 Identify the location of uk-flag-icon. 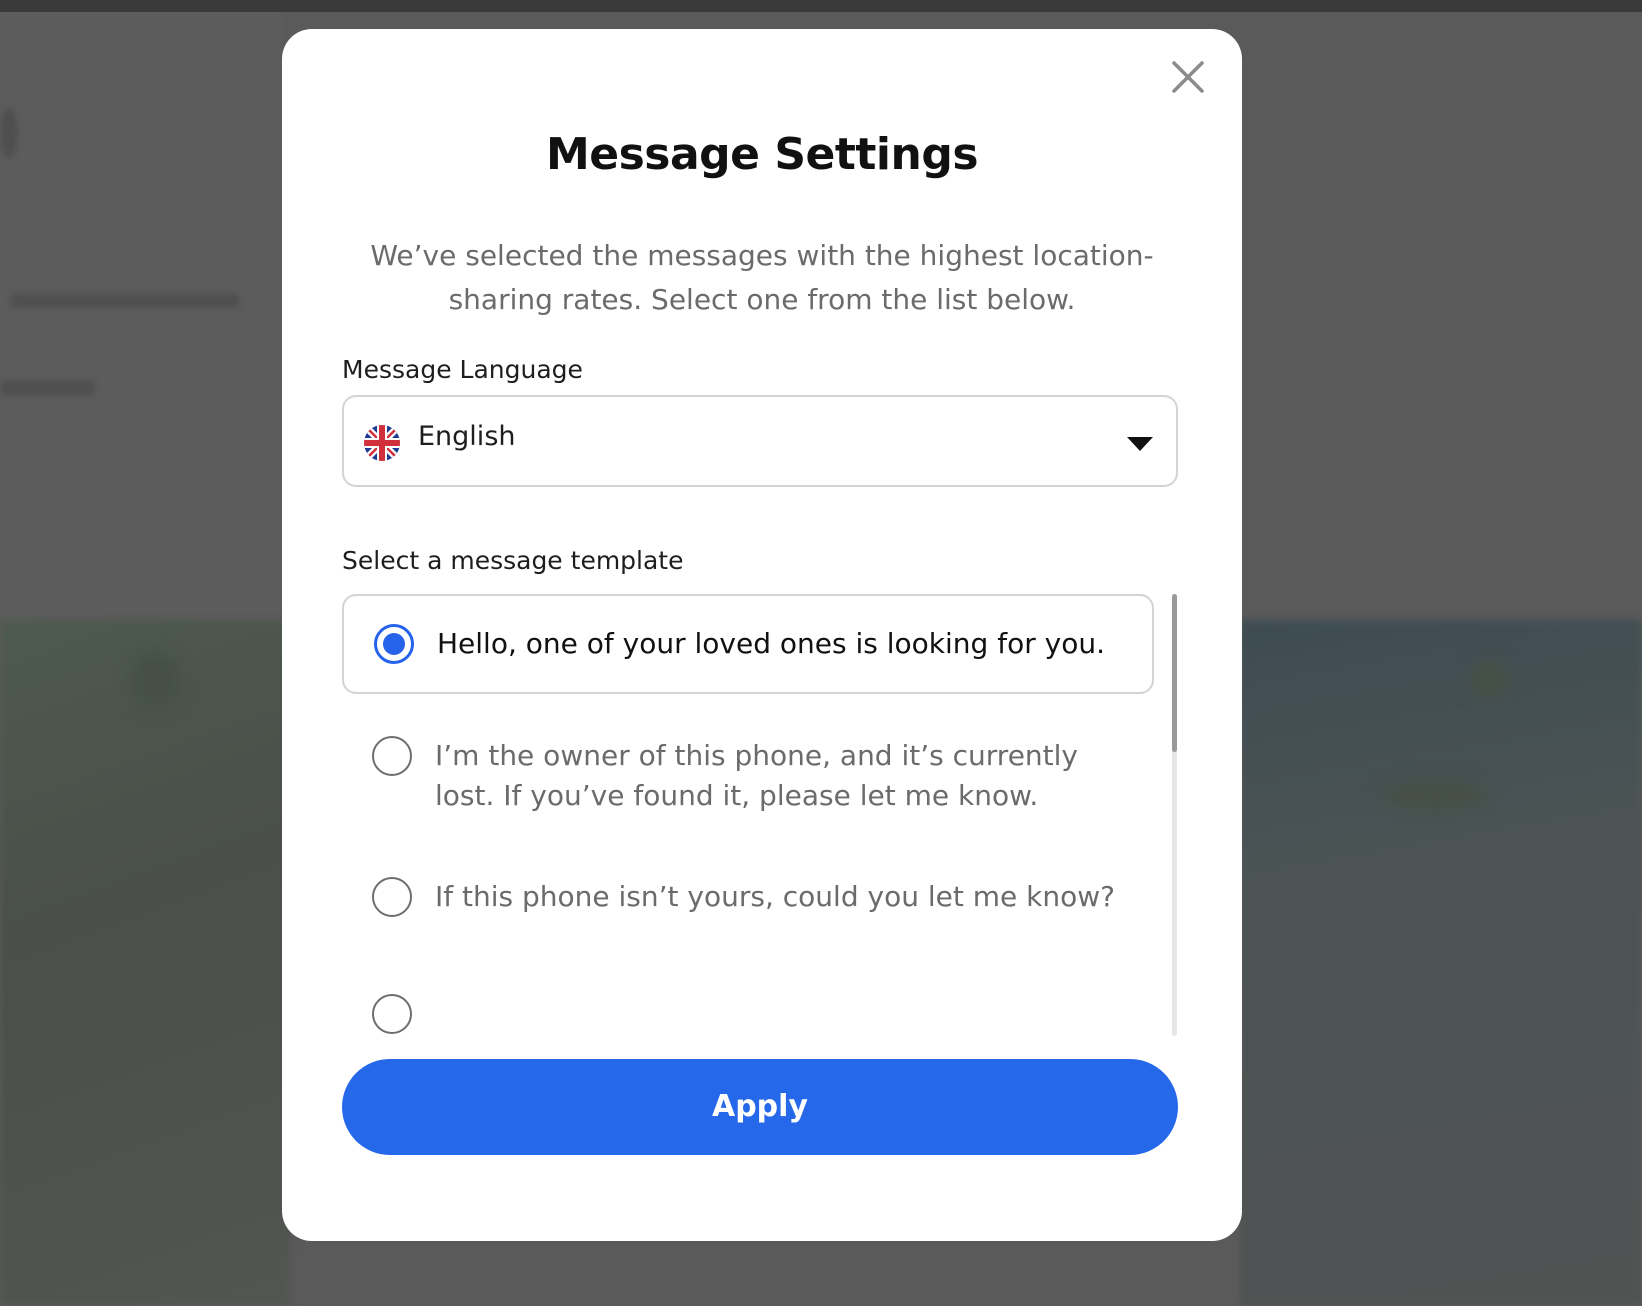
(382, 443).